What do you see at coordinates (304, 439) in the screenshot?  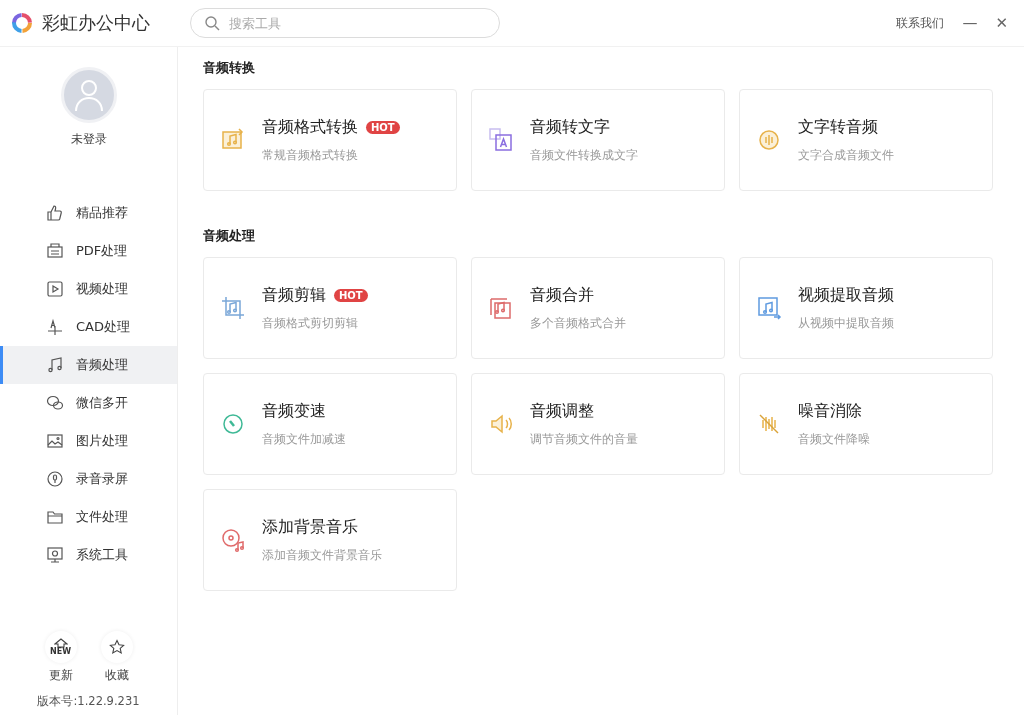 I see `card-subtitle: 音频文件加减速` at bounding box center [304, 439].